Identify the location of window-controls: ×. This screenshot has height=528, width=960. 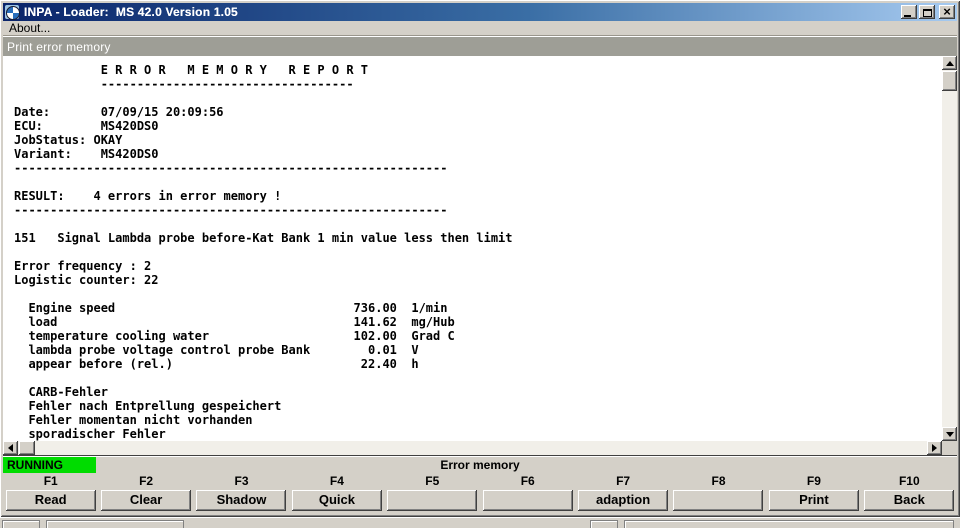
(927, 12).